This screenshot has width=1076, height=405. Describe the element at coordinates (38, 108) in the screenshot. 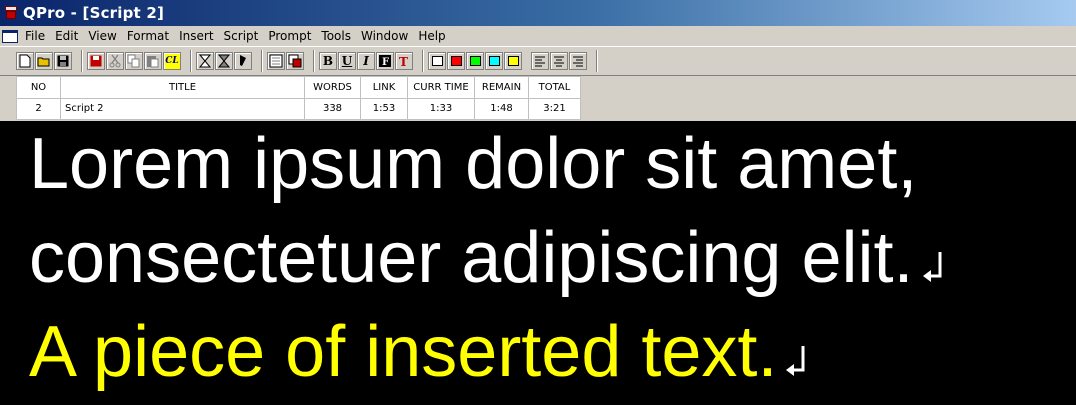

I see `cell-no: 2` at that location.